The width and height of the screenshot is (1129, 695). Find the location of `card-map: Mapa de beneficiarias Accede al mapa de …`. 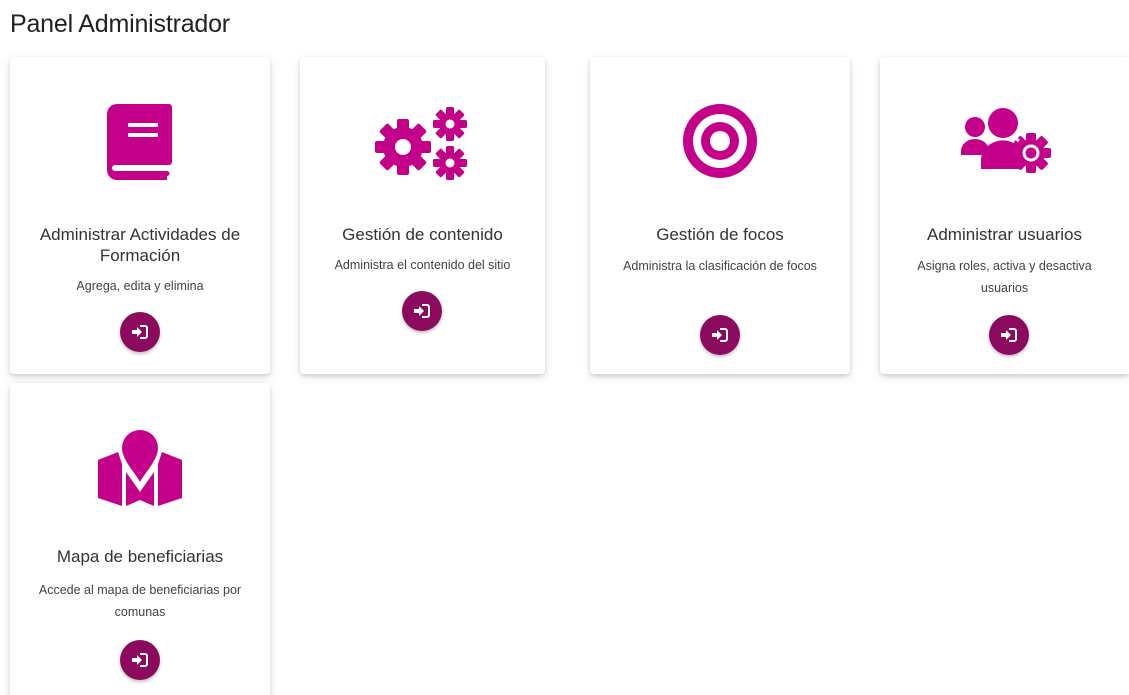

card-map: Mapa de beneficiarias Accede al mapa de … is located at coordinates (140, 539).